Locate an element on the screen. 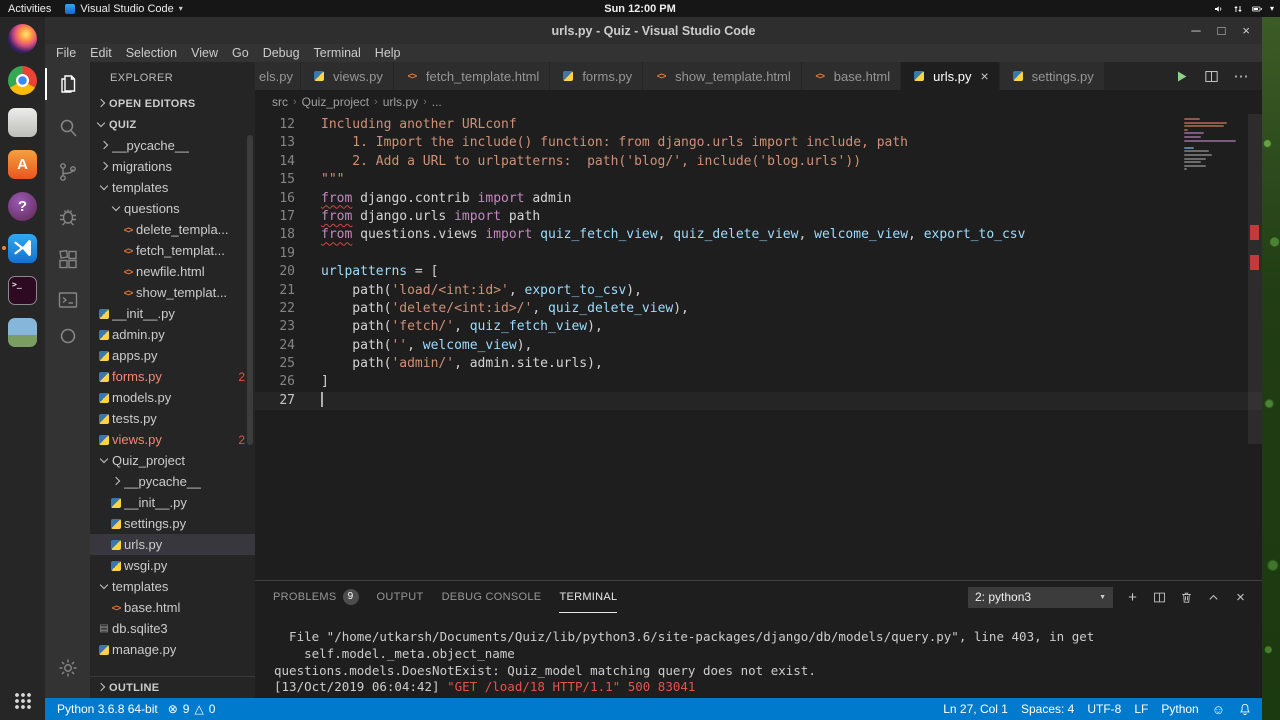 The width and height of the screenshot is (1280, 720). sidebar-scrollbar is located at coordinates (250, 290).